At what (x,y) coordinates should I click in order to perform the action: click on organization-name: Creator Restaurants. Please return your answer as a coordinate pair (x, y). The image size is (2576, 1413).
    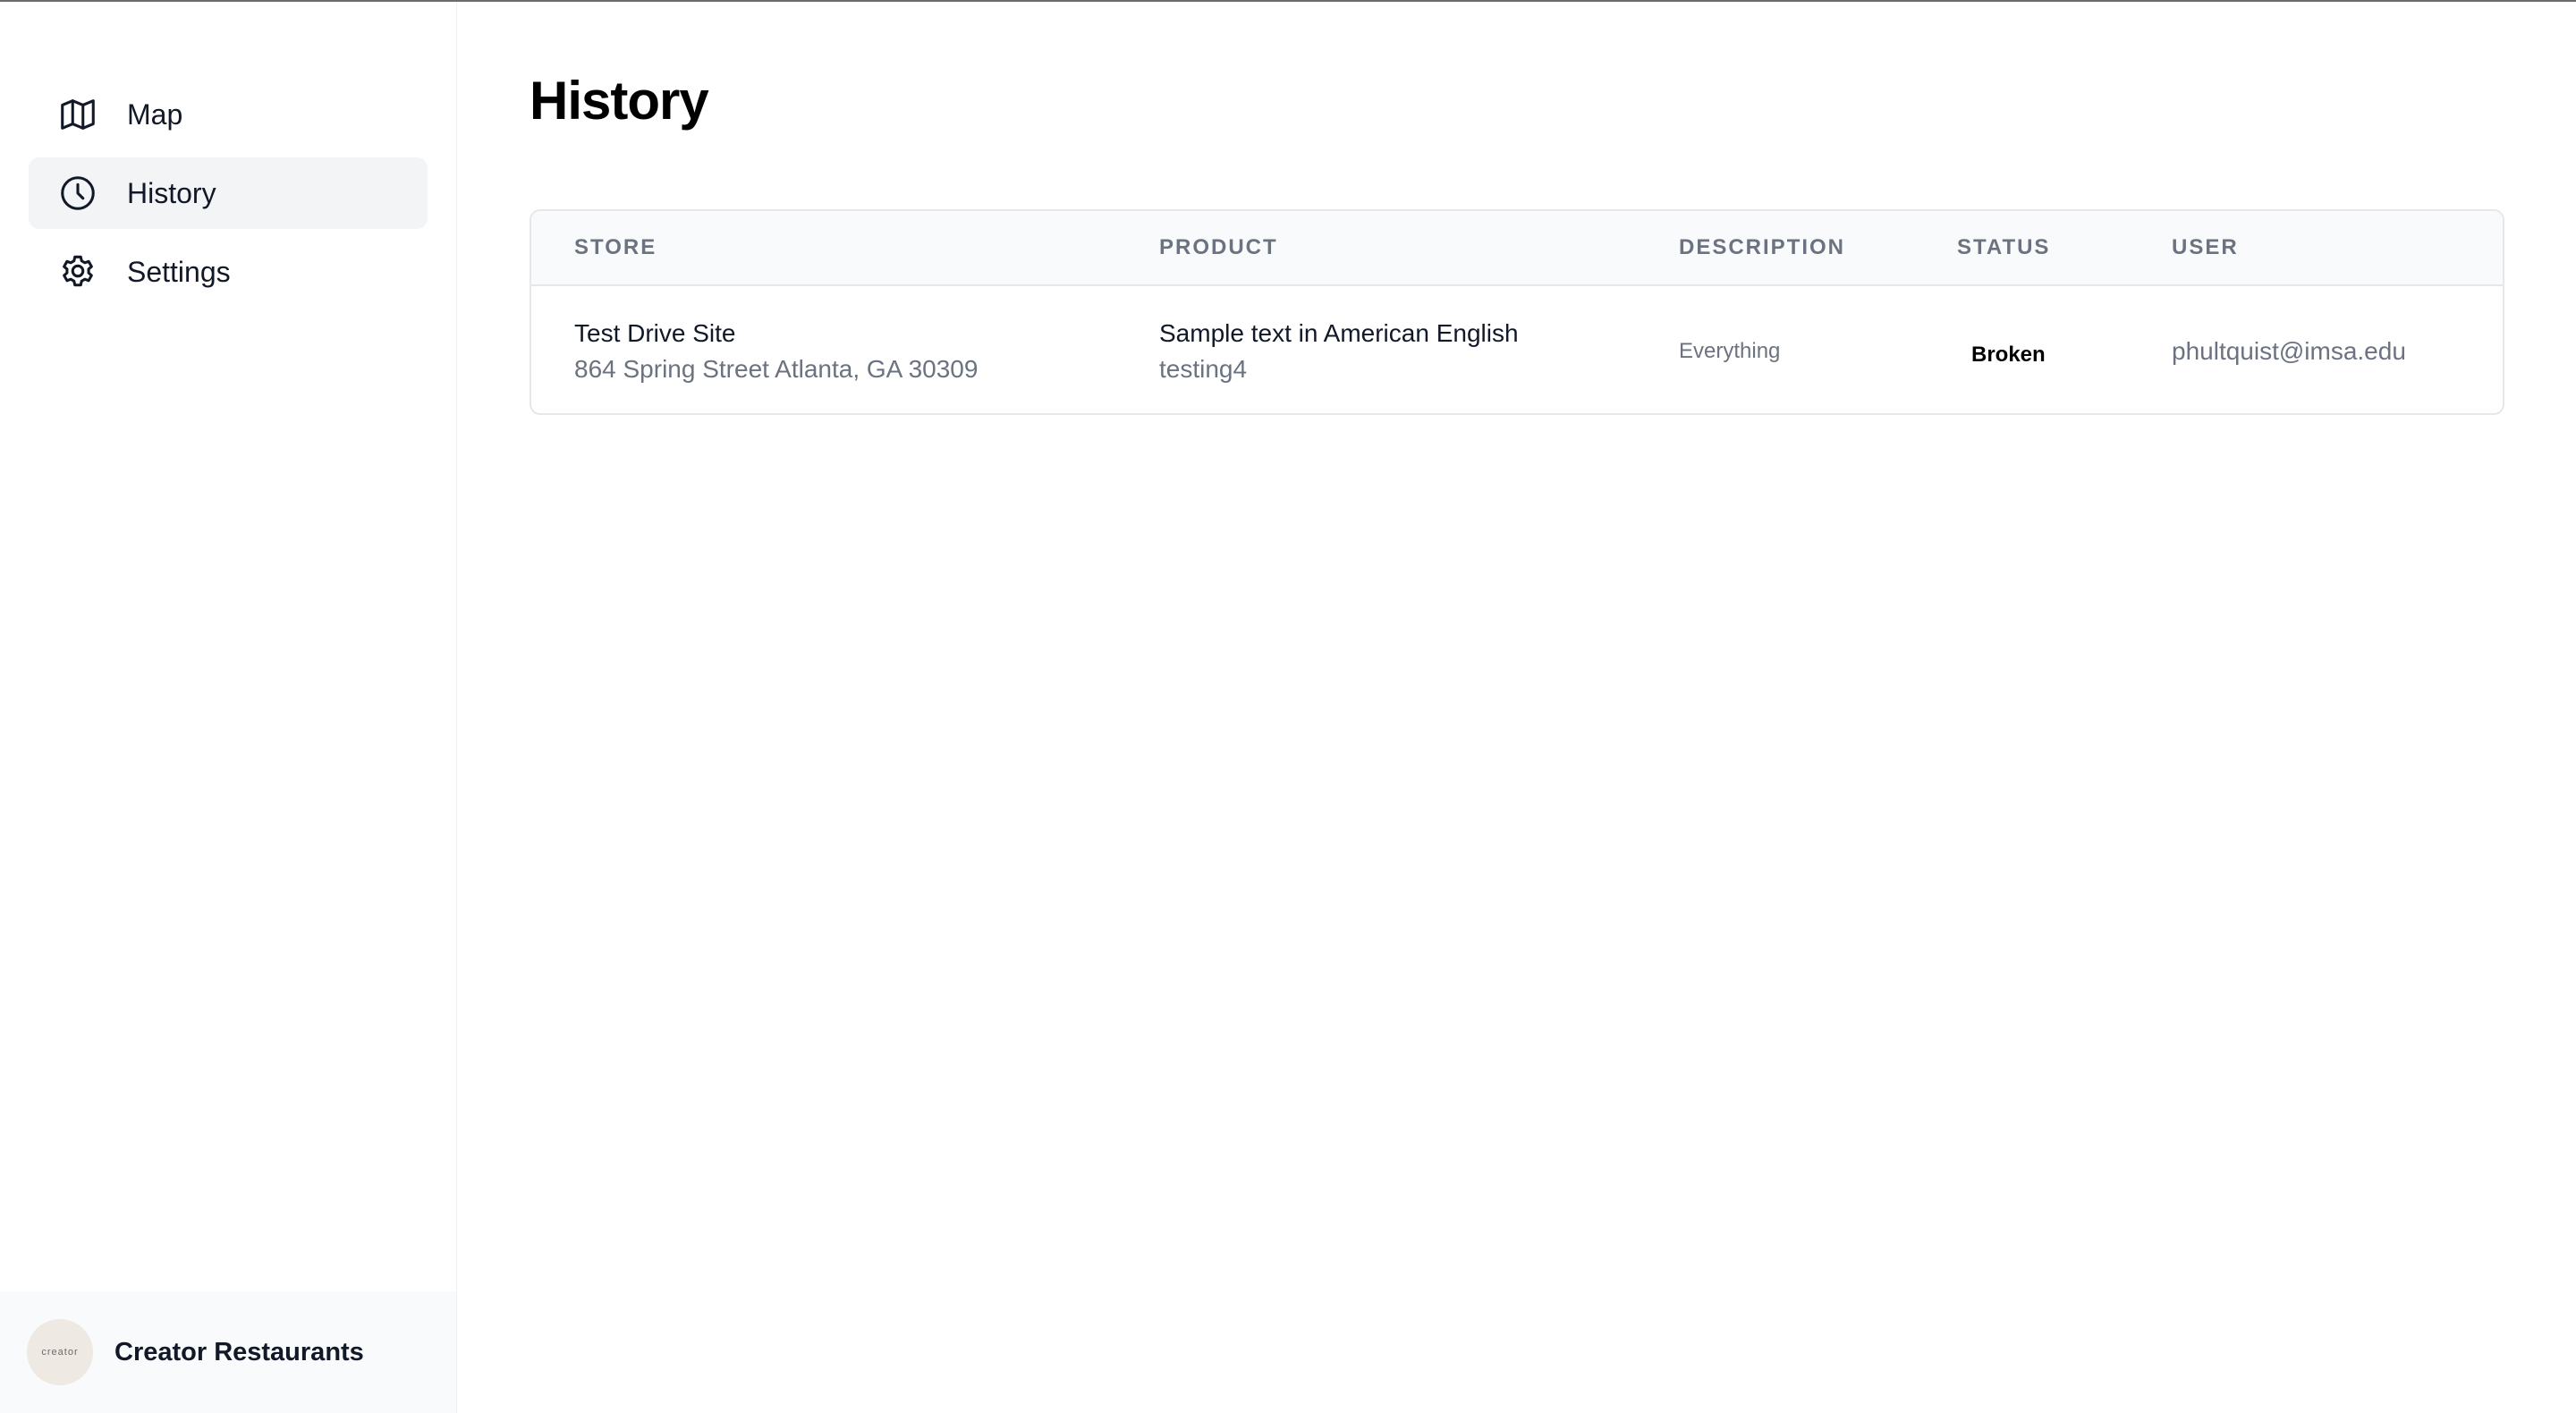
    Looking at the image, I should click on (239, 1351).